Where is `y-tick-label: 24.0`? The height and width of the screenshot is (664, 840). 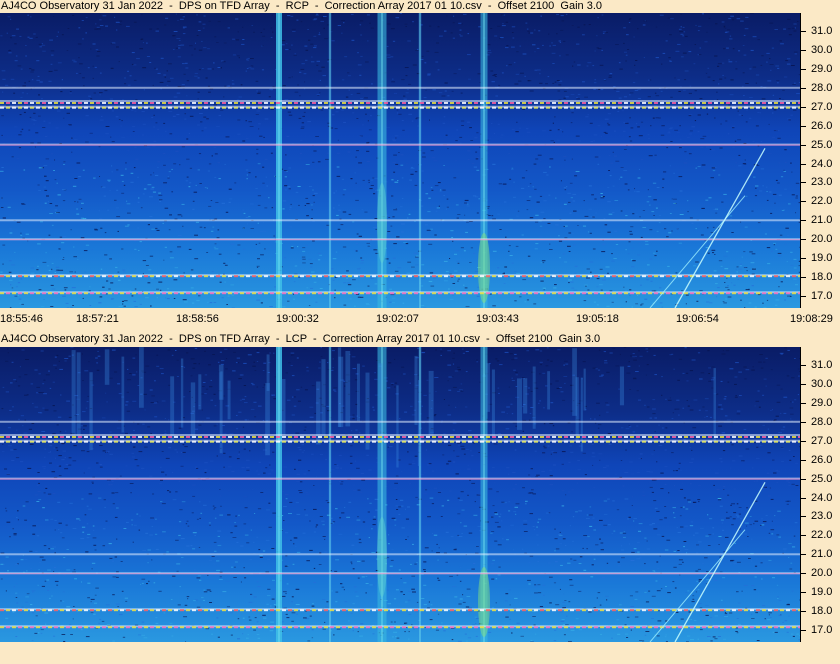
y-tick-label: 24.0 is located at coordinates (822, 497).